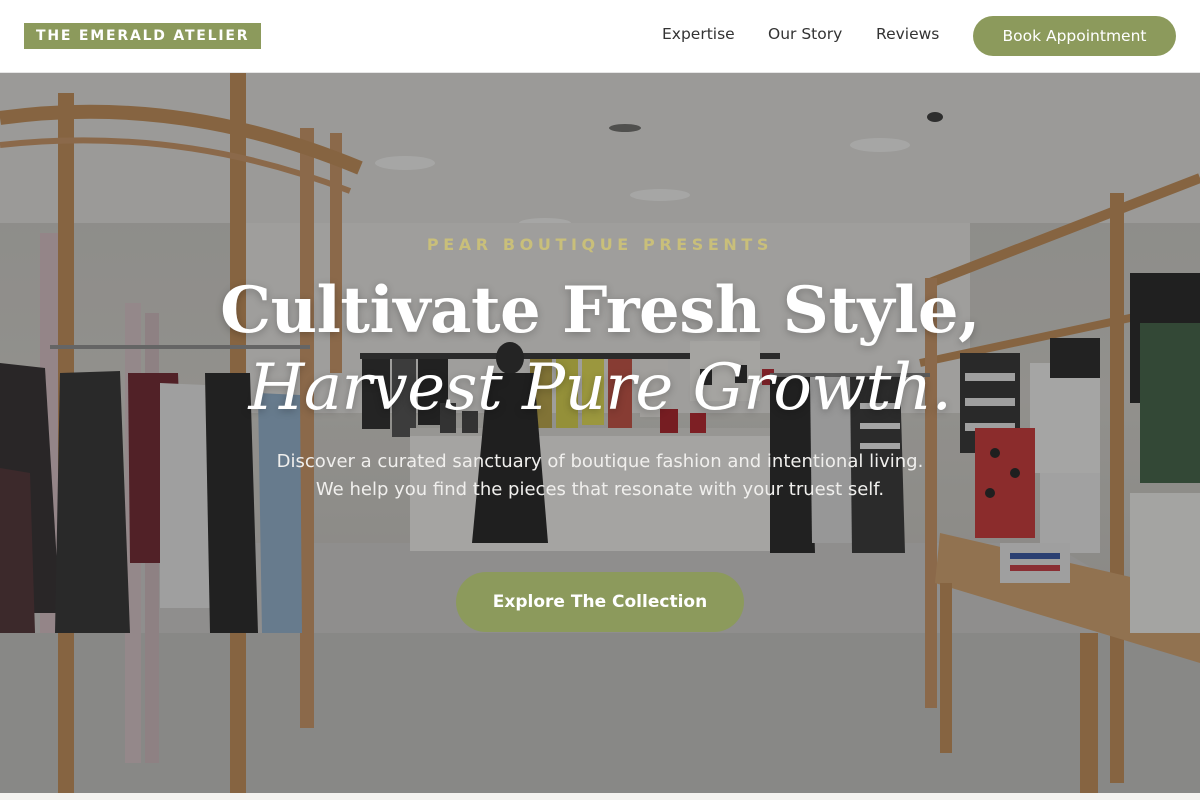 The height and width of the screenshot is (800, 1200). I want to click on hero-eyebrow: PEAR BOUTIQUE PRESENTS, so click(600, 244).